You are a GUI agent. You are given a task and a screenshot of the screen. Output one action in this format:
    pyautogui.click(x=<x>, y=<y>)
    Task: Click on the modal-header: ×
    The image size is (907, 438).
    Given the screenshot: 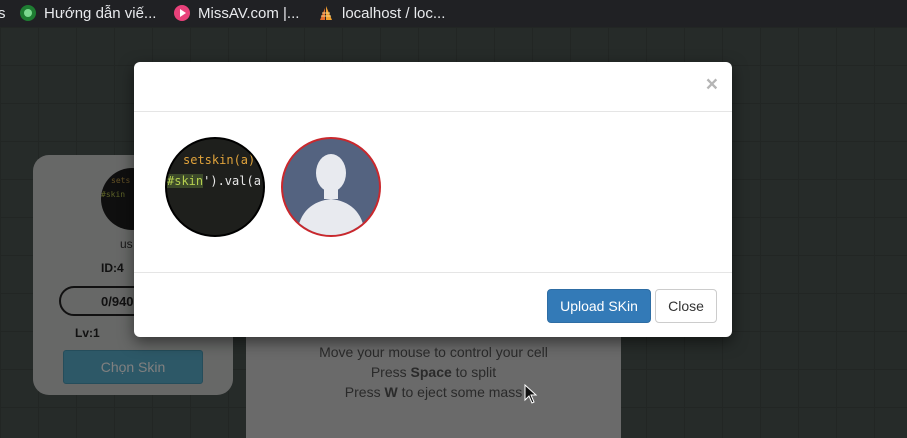 What is the action you would take?
    pyautogui.click(x=433, y=87)
    